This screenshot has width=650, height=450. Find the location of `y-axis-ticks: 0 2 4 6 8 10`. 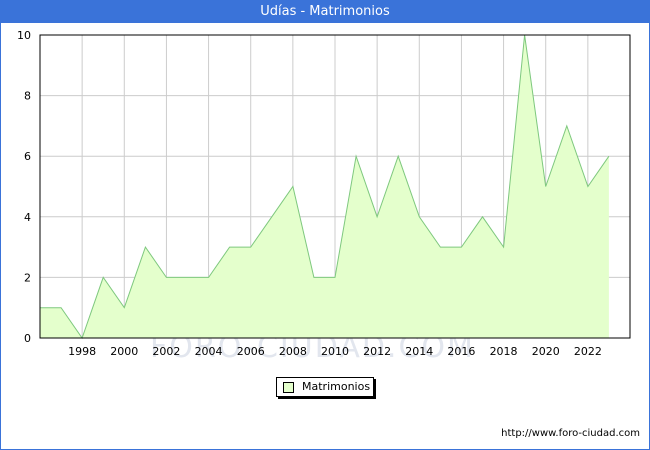

y-axis-ticks: 0 2 4 6 8 10 is located at coordinates (24, 187).